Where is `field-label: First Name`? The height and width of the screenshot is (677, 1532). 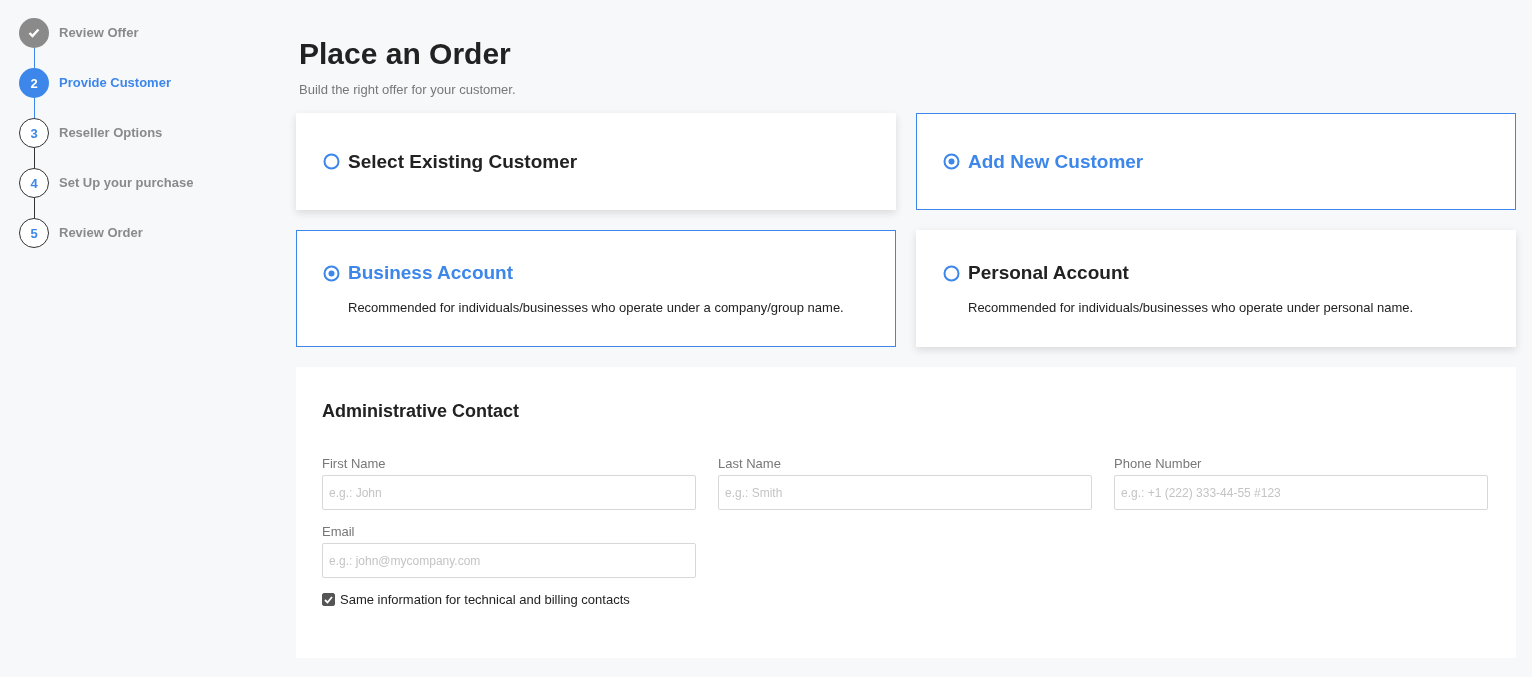
field-label: First Name is located at coordinates (354, 463).